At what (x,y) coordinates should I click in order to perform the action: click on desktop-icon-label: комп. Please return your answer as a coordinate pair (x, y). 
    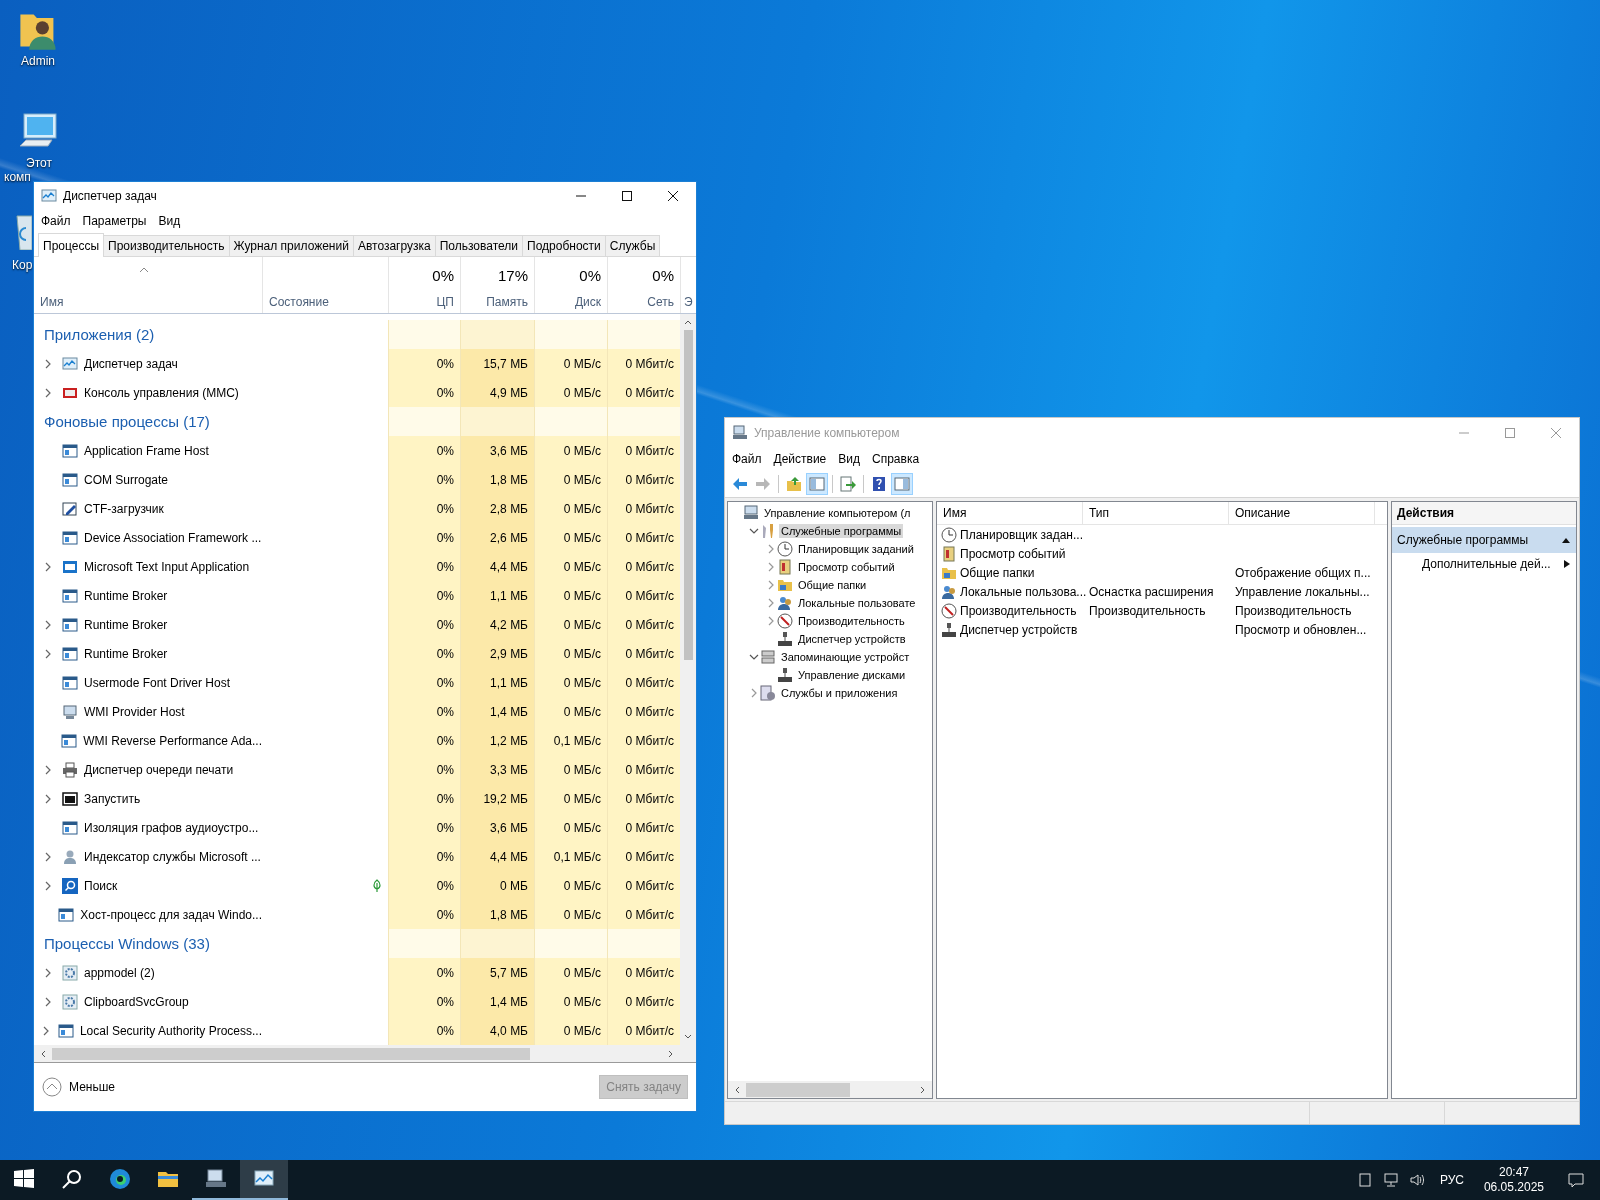
    Looking at the image, I should click on (17, 177).